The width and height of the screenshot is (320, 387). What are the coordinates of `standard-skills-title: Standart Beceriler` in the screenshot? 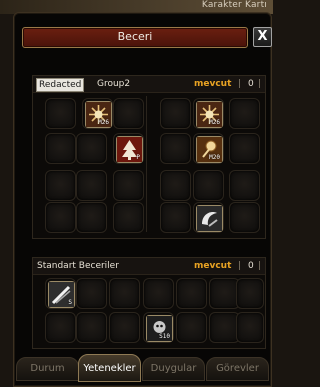 It's located at (78, 266).